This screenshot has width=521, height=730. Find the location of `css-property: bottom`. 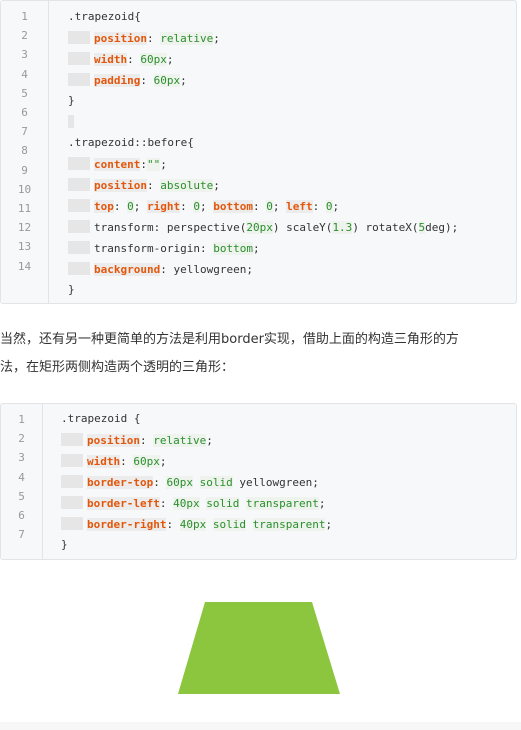

css-property: bottom is located at coordinates (233, 206).